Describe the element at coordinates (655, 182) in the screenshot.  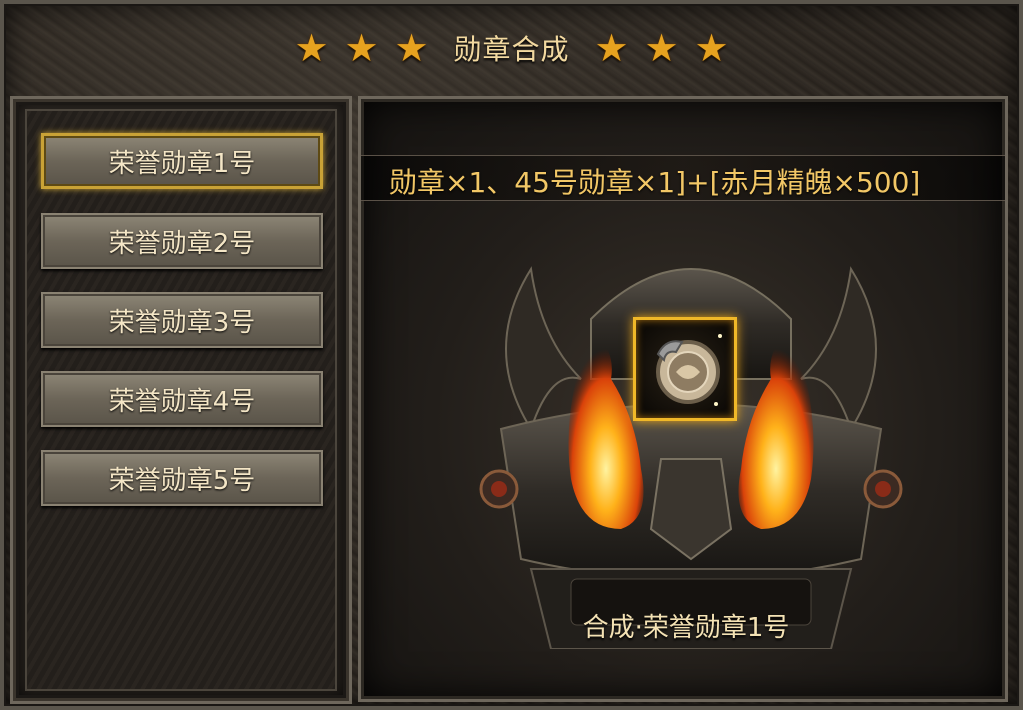
I see `recipe-text: 勋章×1、45号勋章×1]+[赤月精魄×500]` at that location.